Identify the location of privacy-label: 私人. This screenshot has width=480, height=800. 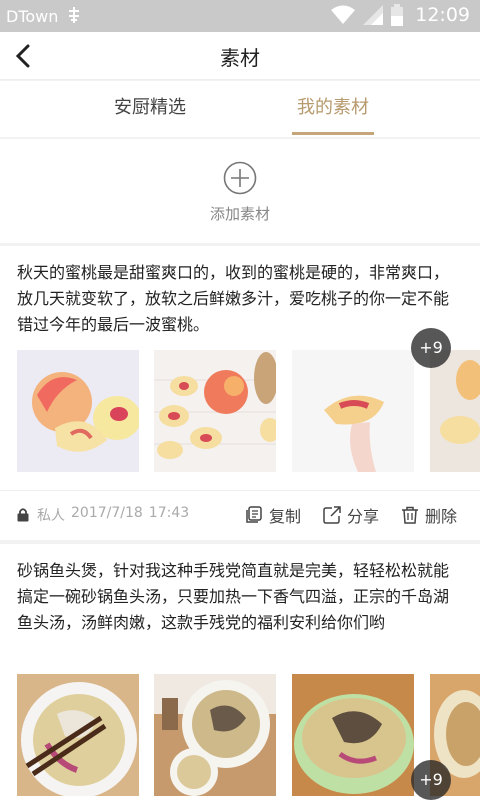
(51, 516).